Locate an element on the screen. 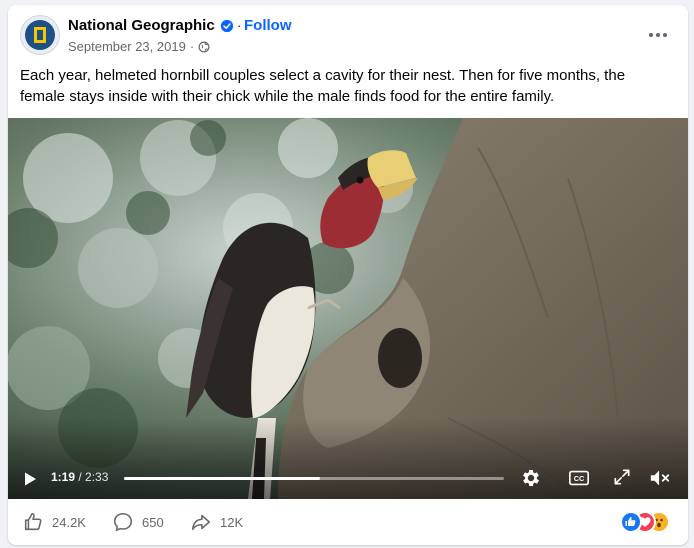 Image resolution: width=694 pixels, height=548 pixels. post-meta: September 23, 2019 · is located at coordinates (139, 46).